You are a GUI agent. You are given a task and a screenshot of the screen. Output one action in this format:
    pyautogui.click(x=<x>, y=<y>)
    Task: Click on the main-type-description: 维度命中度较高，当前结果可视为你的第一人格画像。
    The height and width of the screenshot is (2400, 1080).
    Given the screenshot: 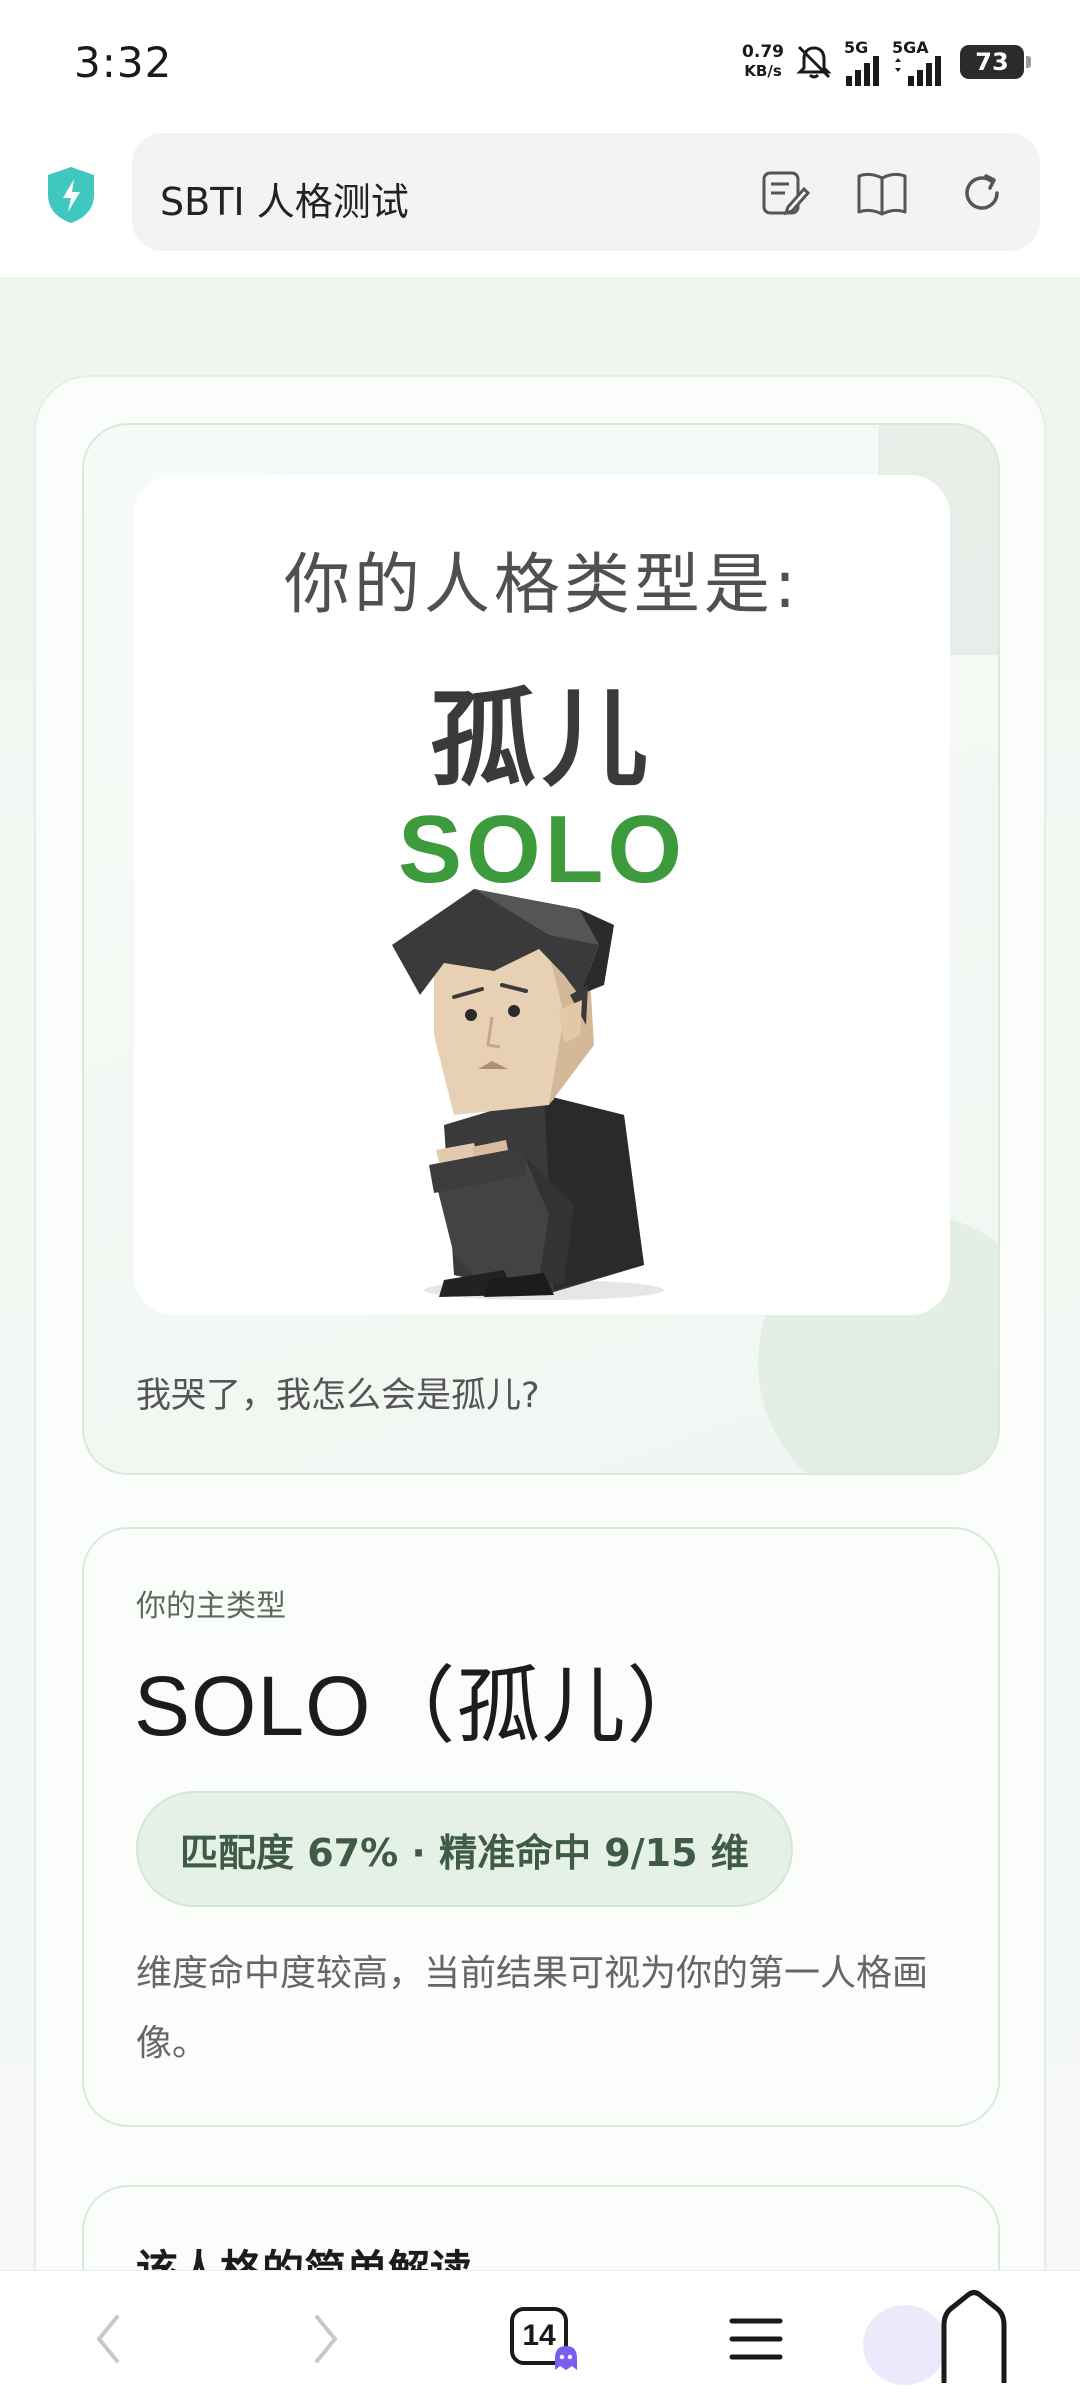 What is the action you would take?
    pyautogui.click(x=532, y=2008)
    